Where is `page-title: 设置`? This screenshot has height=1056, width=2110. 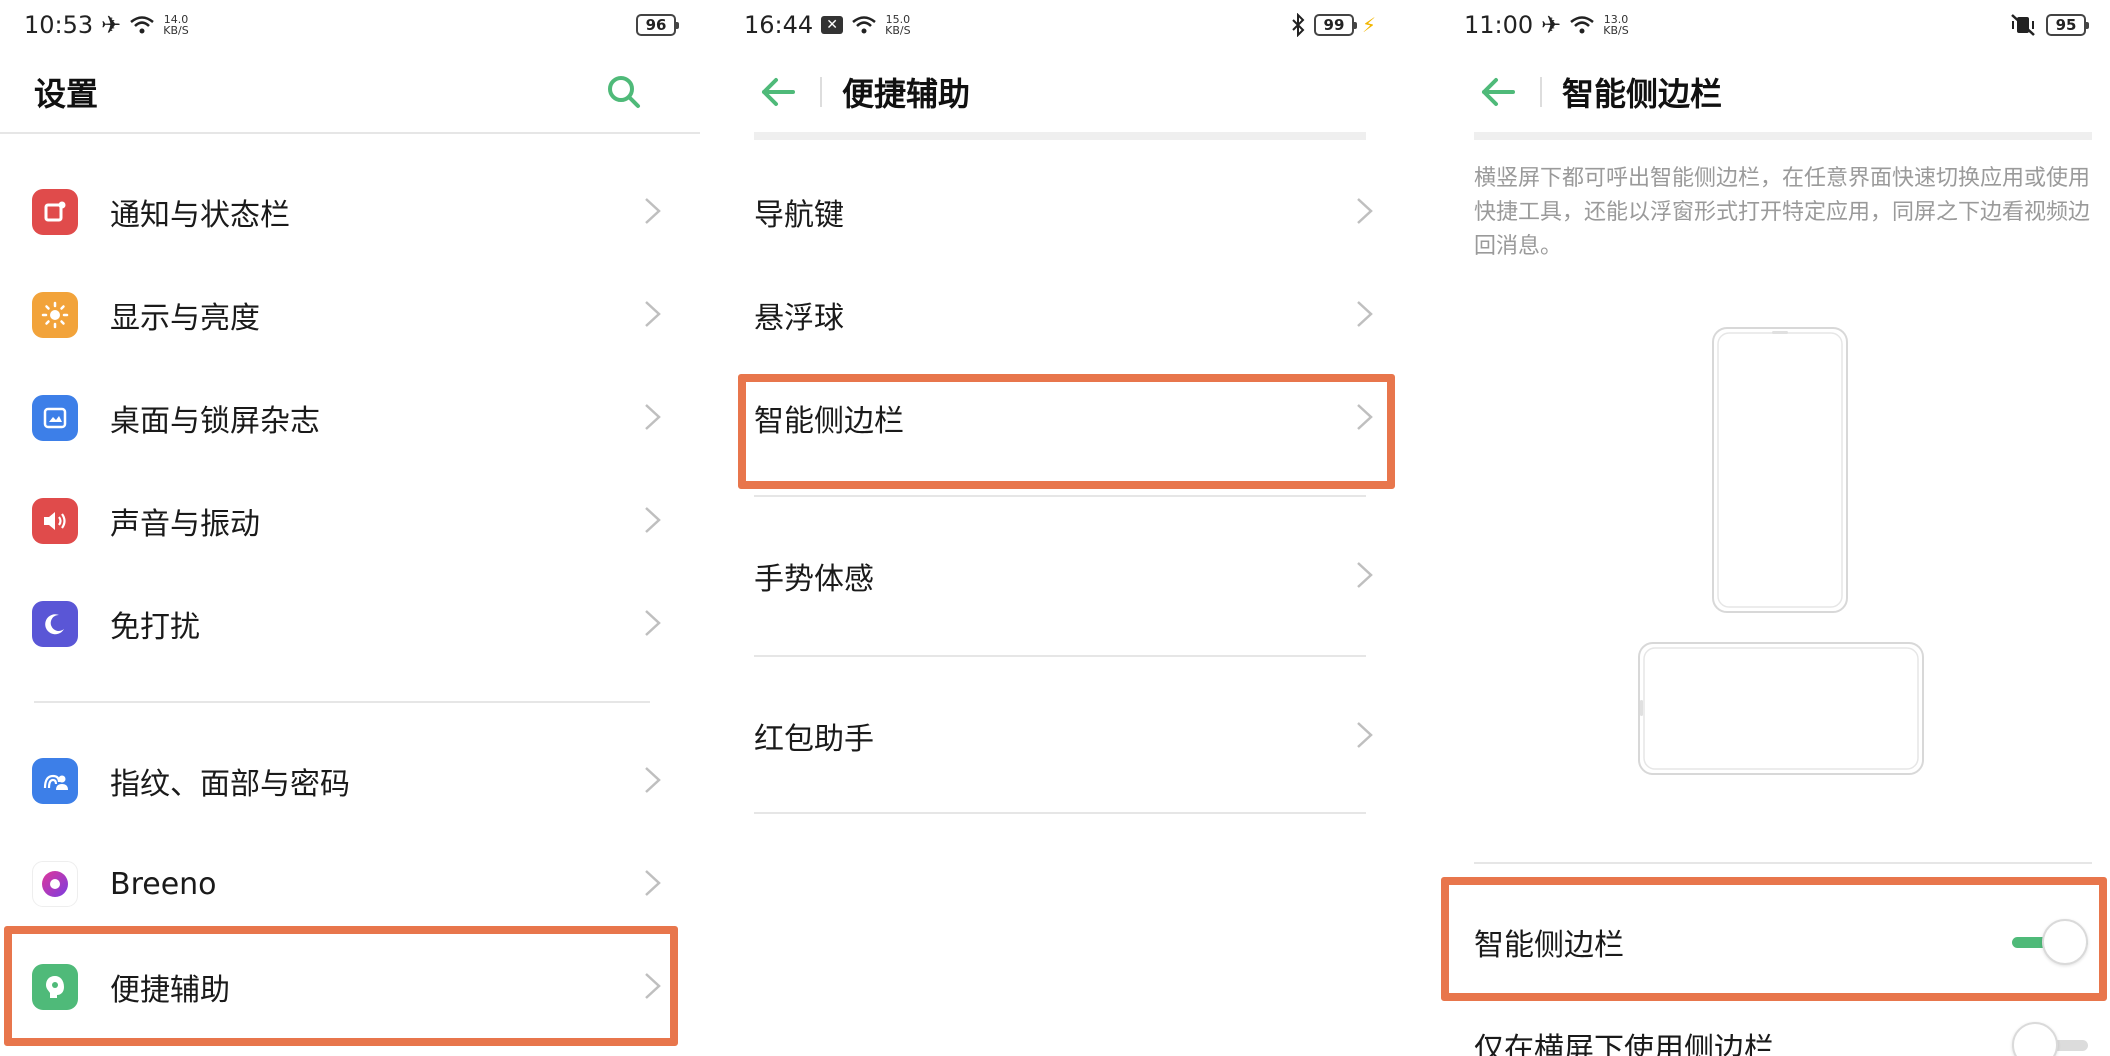 page-title: 设置 is located at coordinates (66, 94).